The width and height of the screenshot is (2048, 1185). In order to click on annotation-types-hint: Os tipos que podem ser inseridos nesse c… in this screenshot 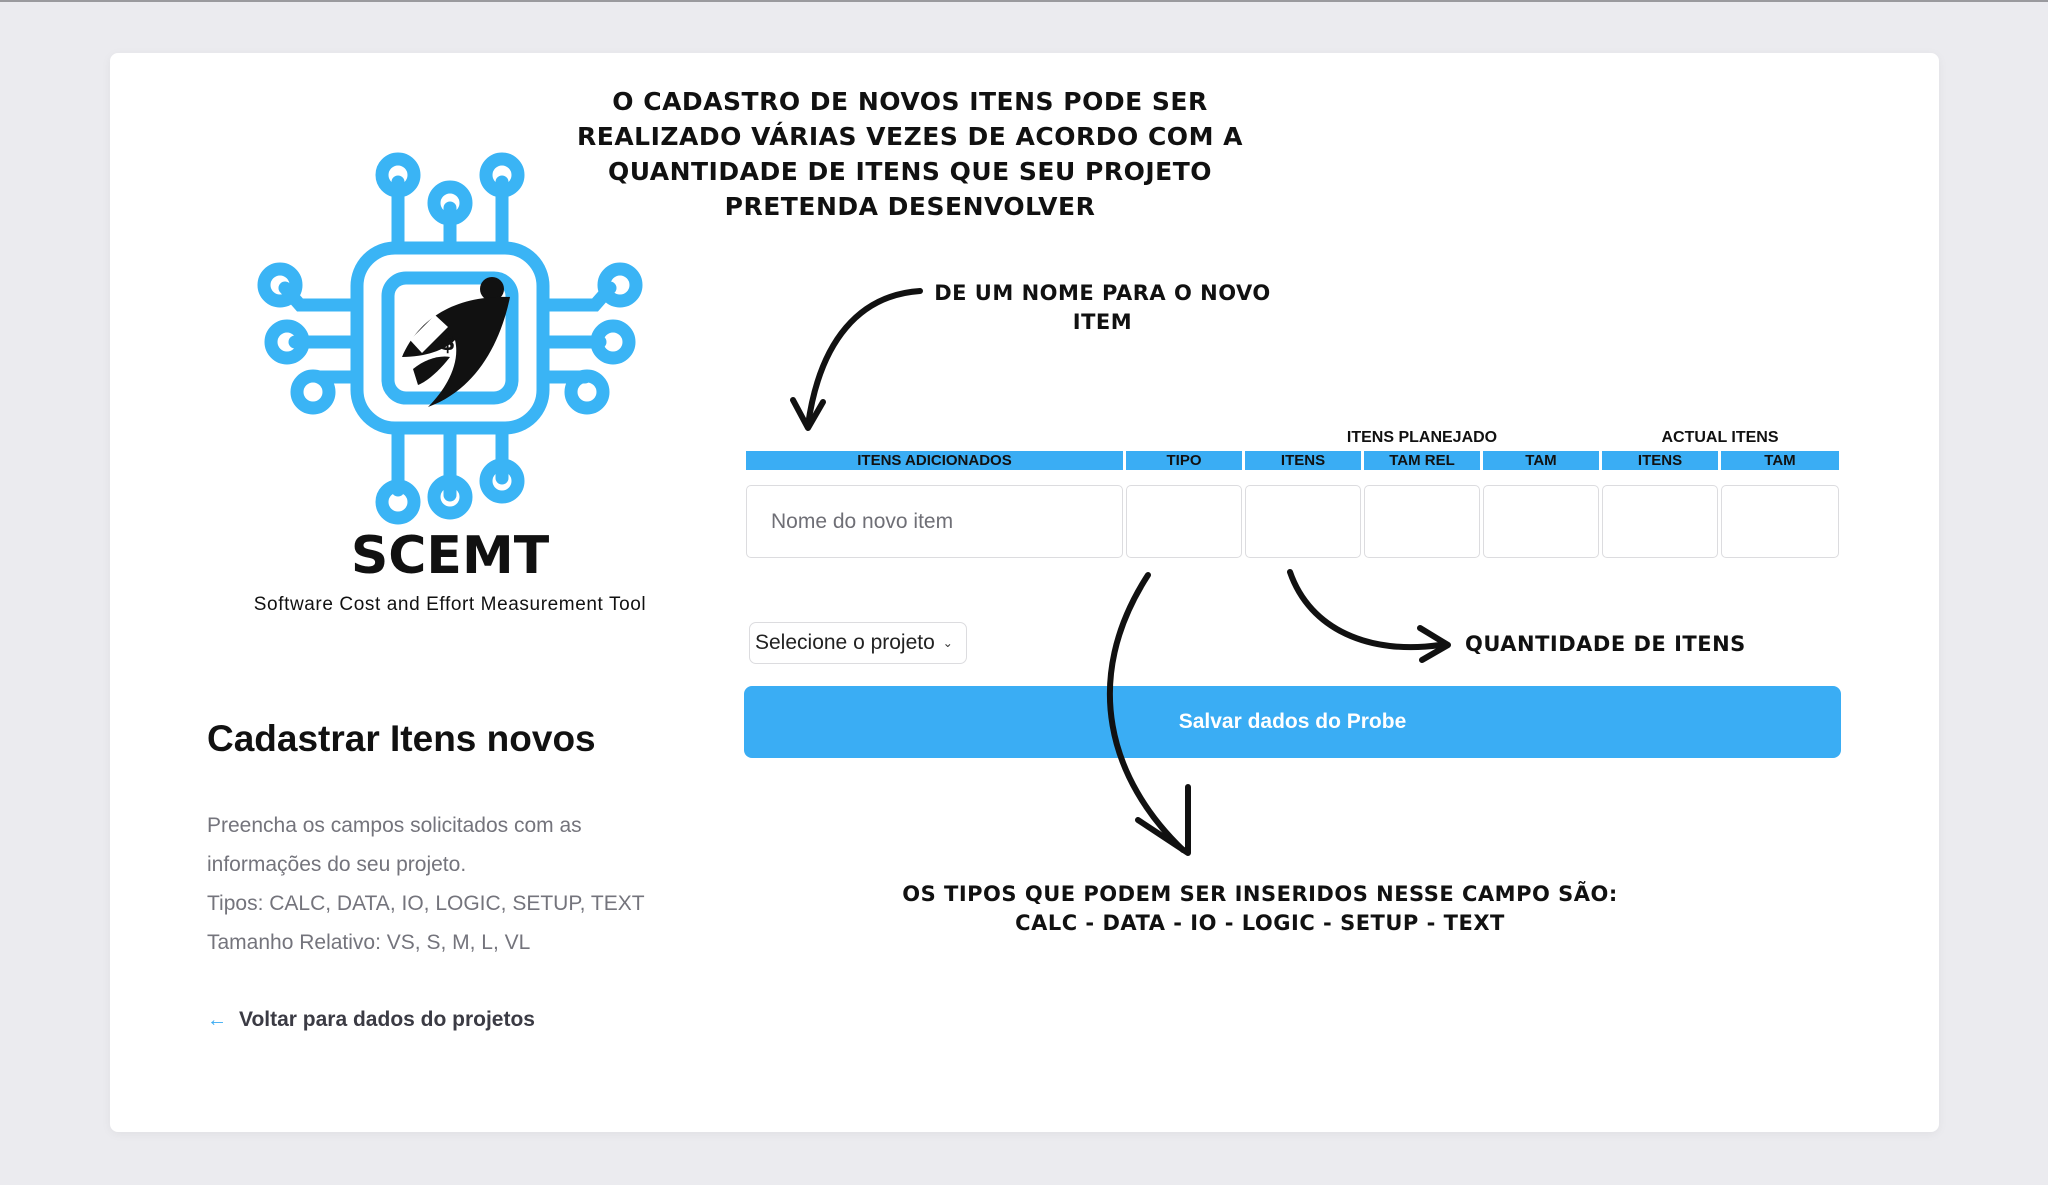, I will do `click(1260, 909)`.